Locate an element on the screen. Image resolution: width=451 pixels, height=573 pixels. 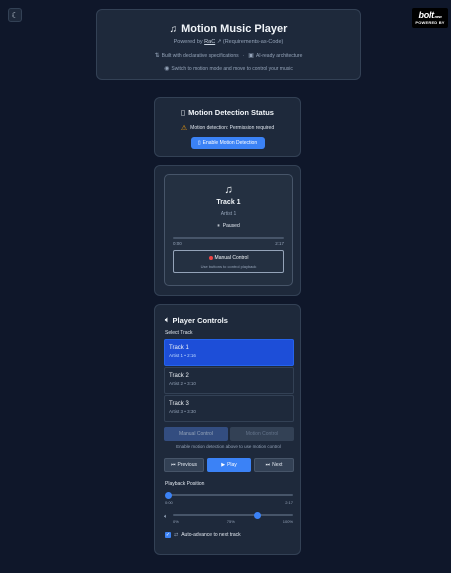
motion-status-title-text: Motion Detection Status is located at coordinates (231, 112).